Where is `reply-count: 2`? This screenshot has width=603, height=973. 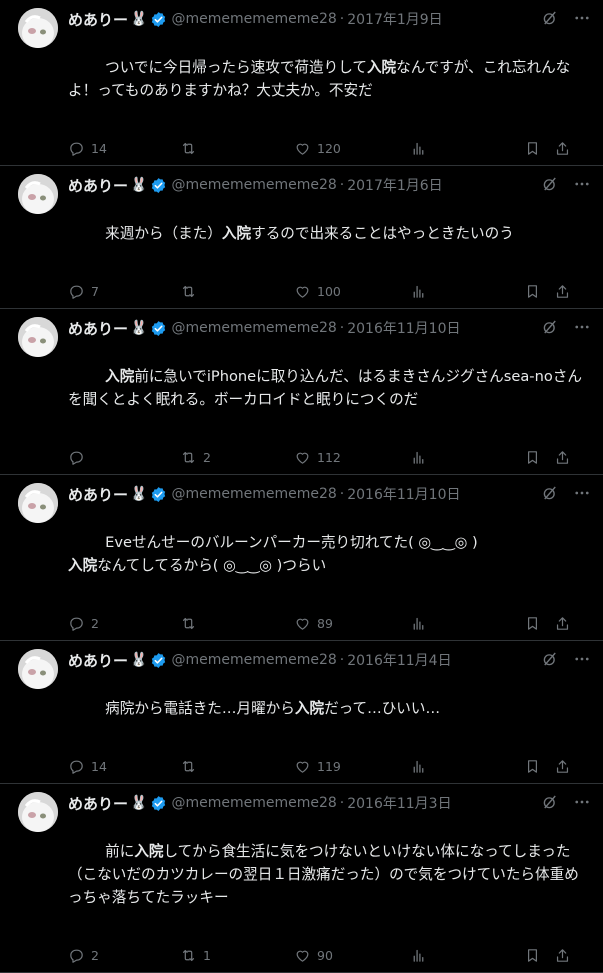
reply-count: 2 is located at coordinates (95, 623).